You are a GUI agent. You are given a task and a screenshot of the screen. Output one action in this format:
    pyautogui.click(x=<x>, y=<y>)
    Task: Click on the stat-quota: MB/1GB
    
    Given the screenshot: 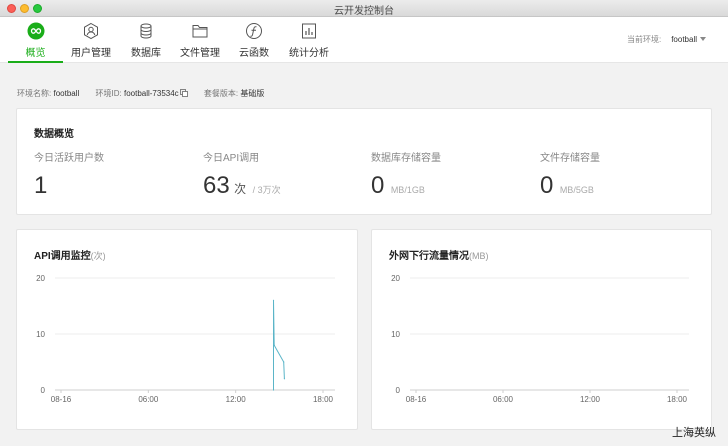 What is the action you would take?
    pyautogui.click(x=407, y=190)
    